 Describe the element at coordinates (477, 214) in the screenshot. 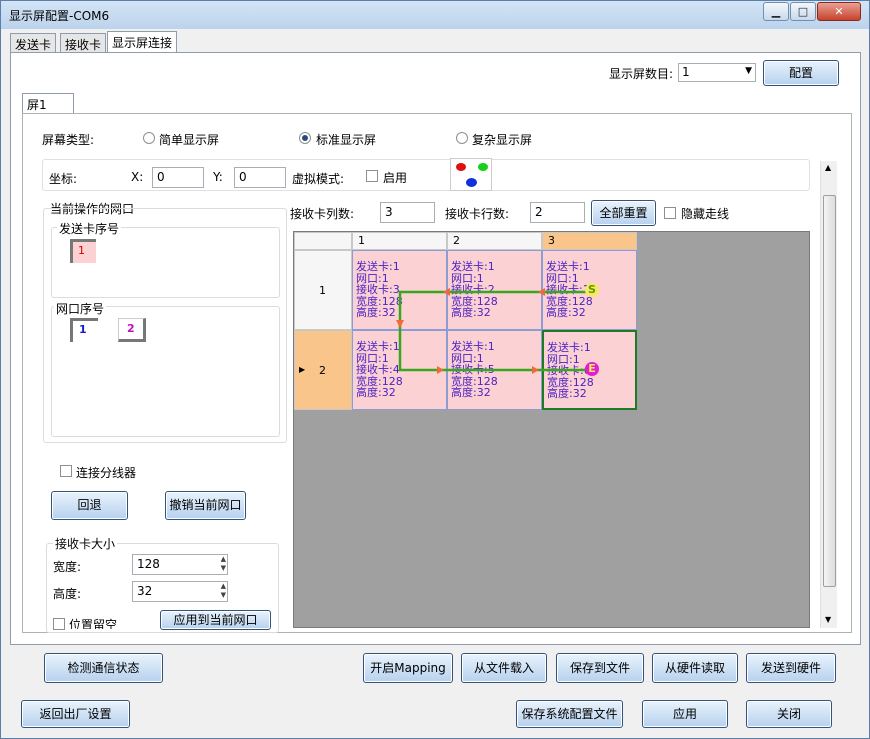

I see `receiver-rows-label: 接收卡行数:` at that location.